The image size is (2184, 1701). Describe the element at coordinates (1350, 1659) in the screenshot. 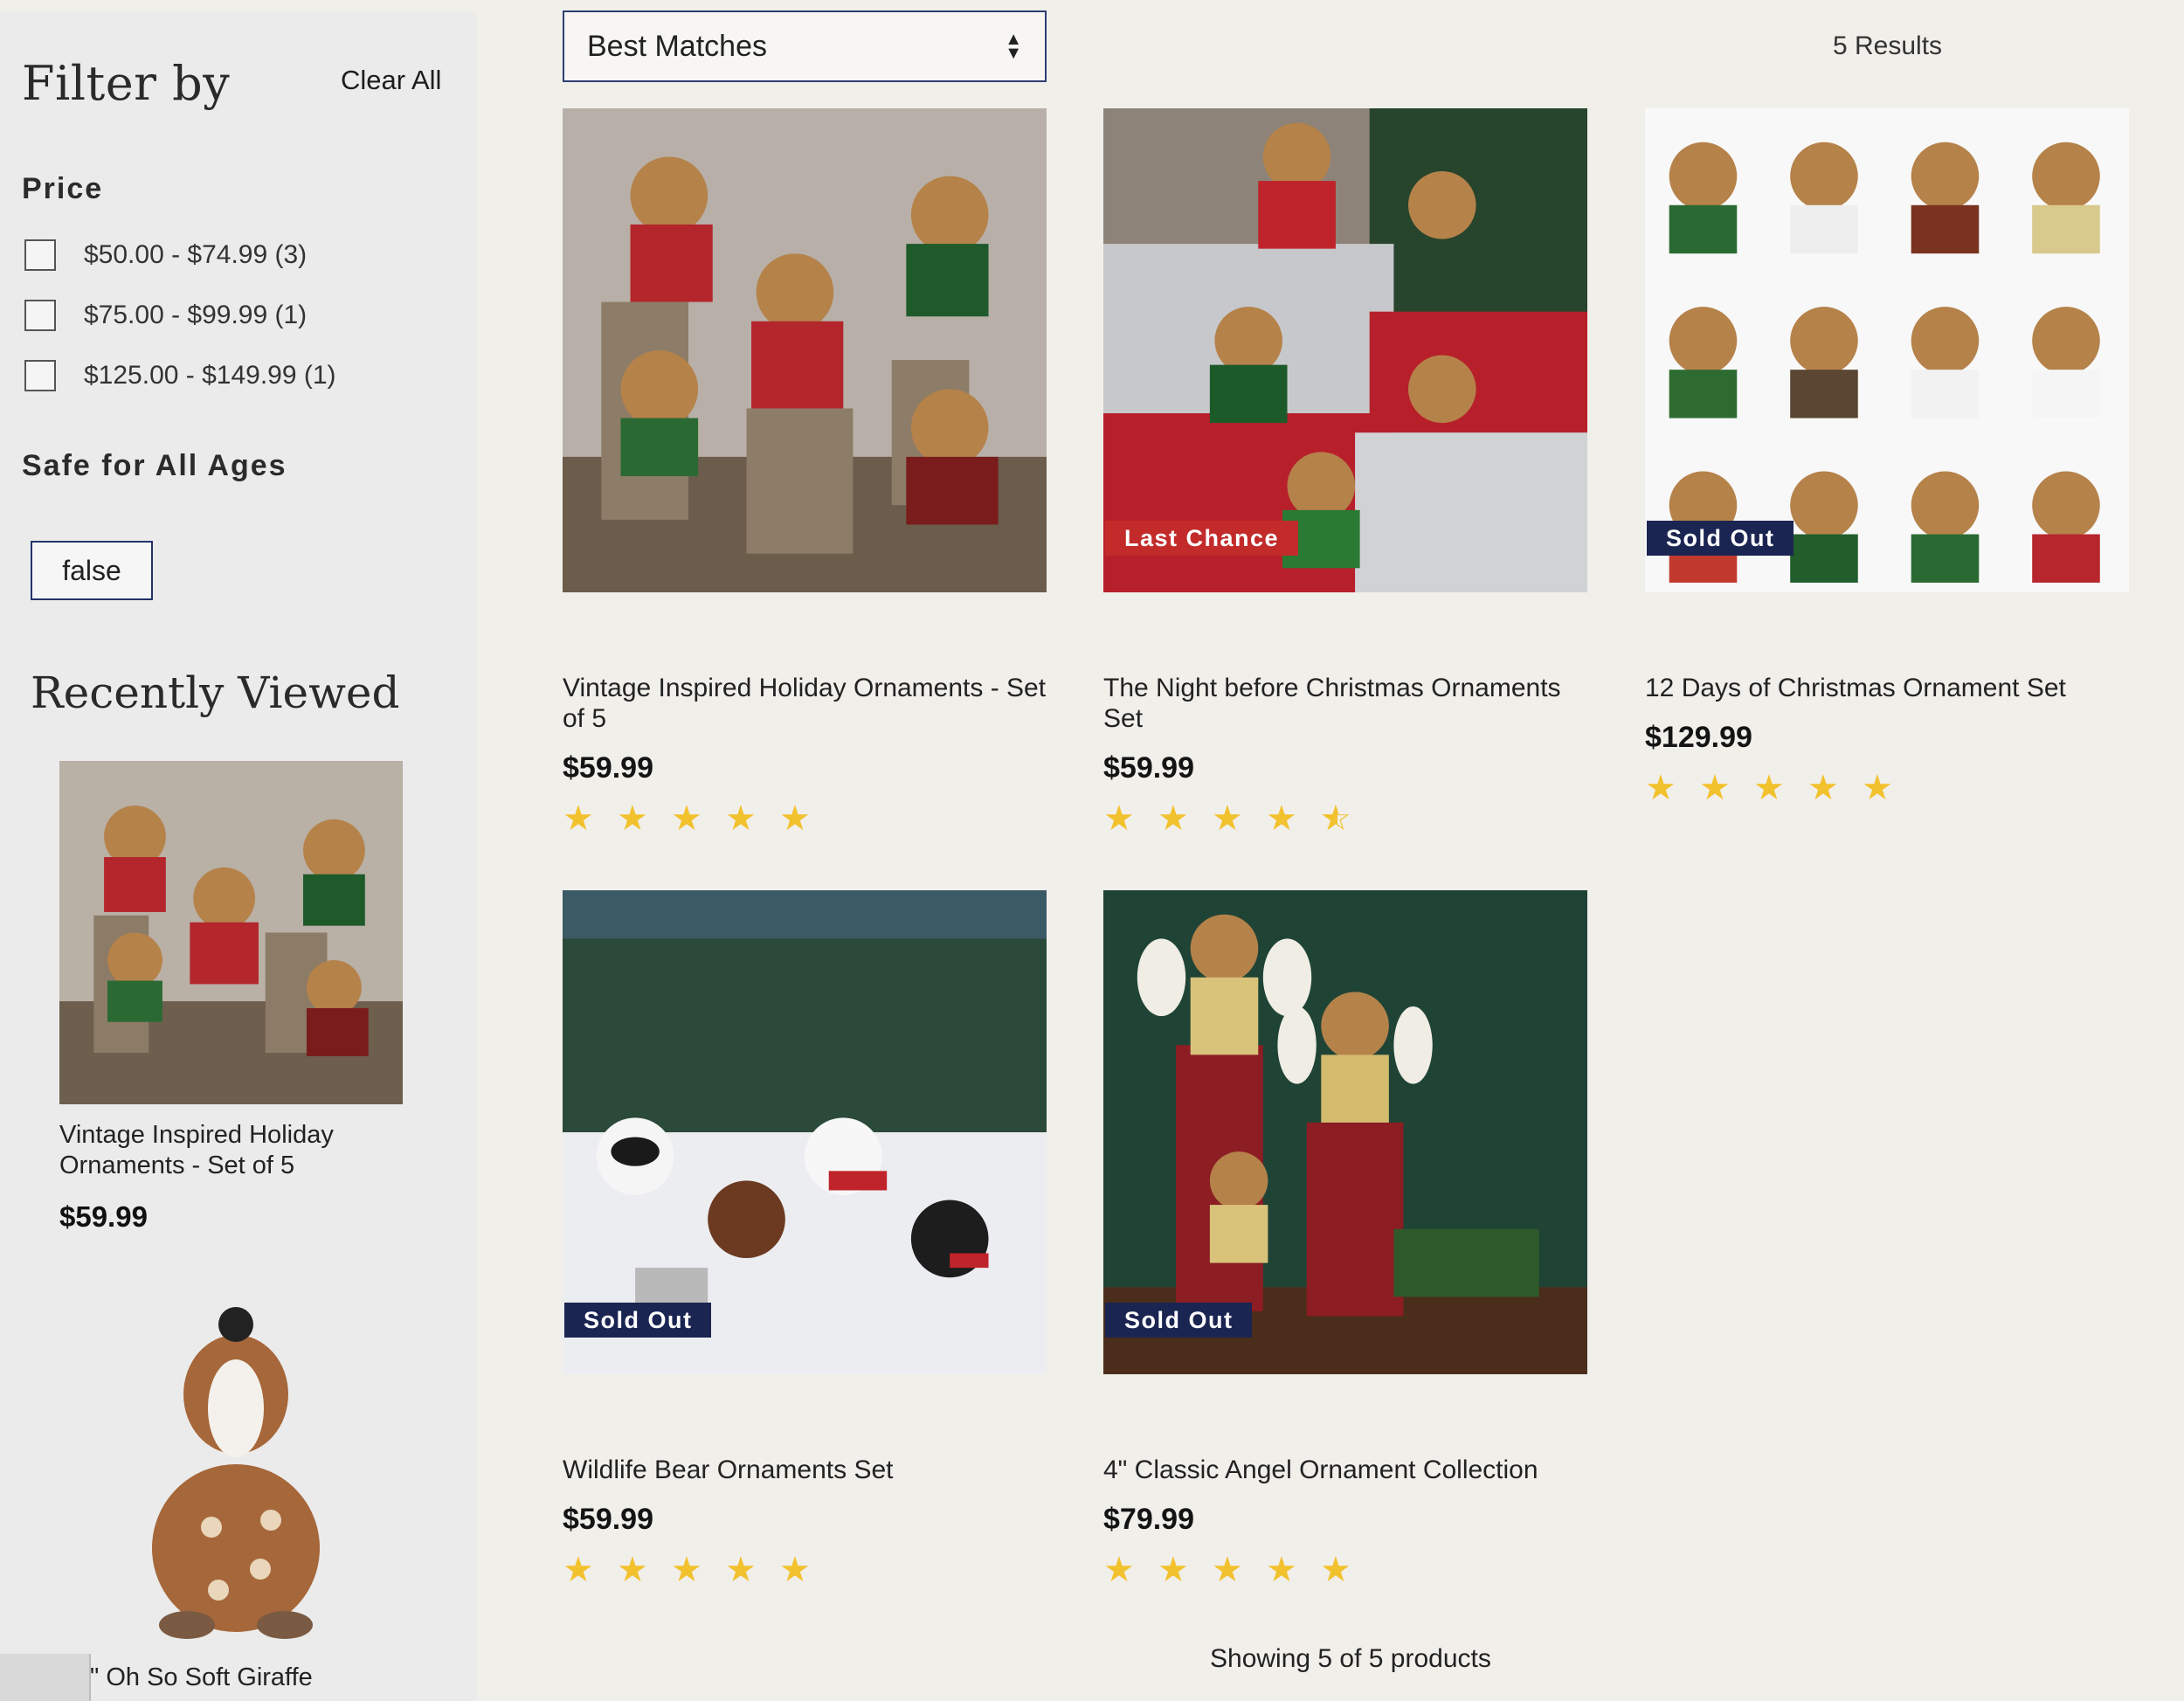

I see `showing-count: Showing 5 of 5 products` at that location.